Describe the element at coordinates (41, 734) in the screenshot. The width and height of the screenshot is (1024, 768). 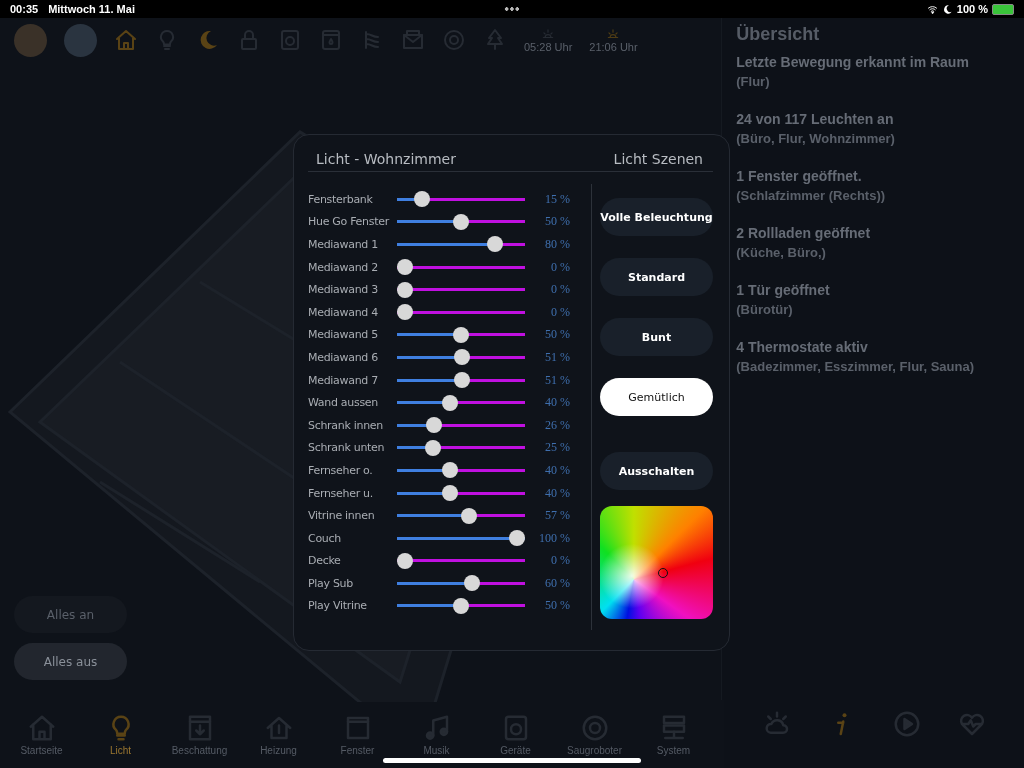
I see `nav-tab: Startseite` at that location.